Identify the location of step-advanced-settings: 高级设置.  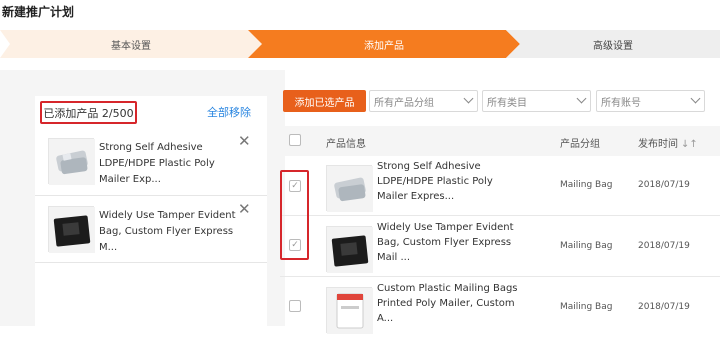
(613, 44).